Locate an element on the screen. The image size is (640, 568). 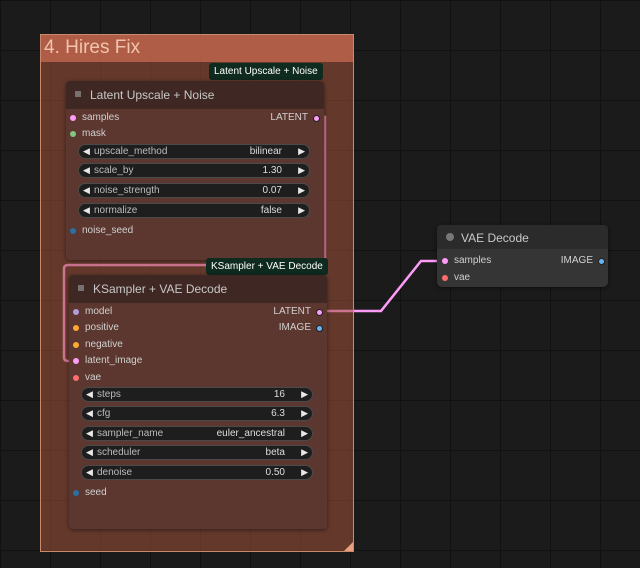
widget-cfg: ◀ cfg 6.3 ▶ is located at coordinates (197, 413).